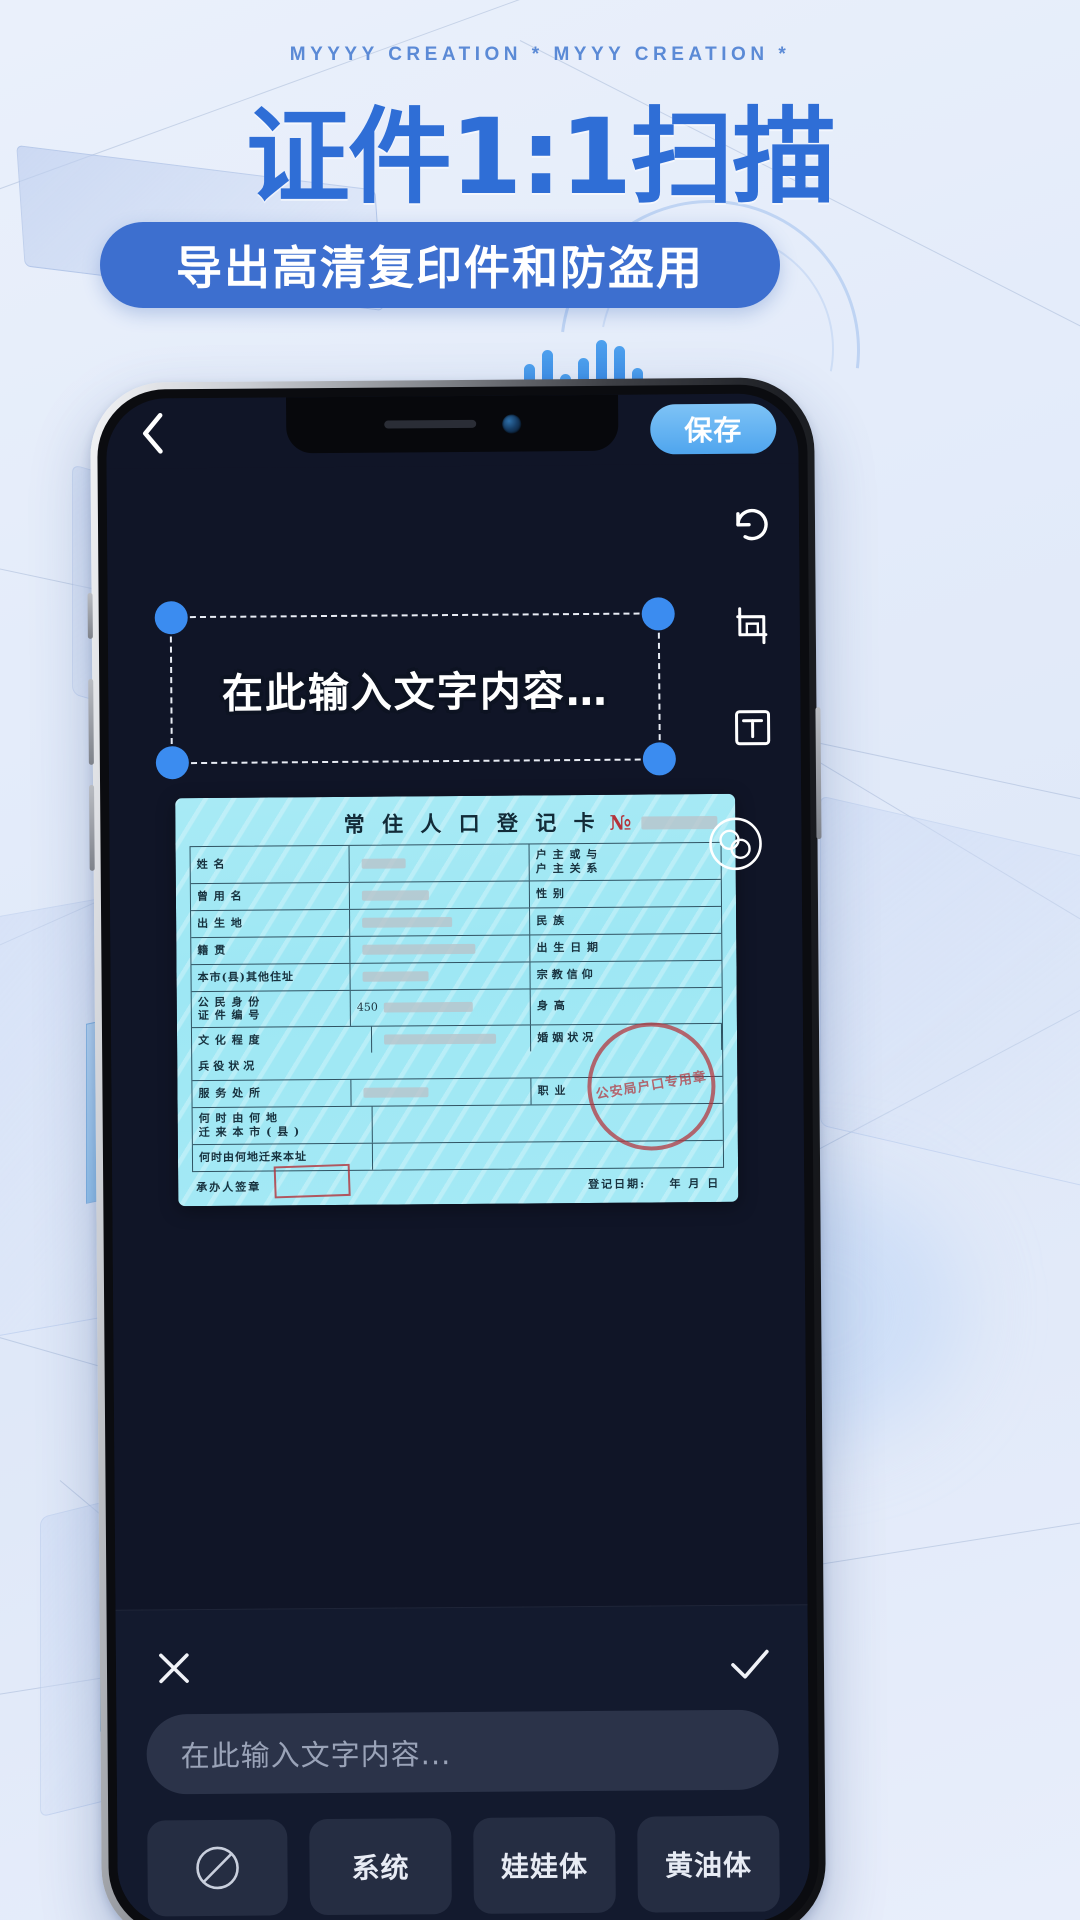 This screenshot has width=1080, height=1920. I want to click on document-field-label: 户 主 或 与户 主 关 系, so click(625, 861).